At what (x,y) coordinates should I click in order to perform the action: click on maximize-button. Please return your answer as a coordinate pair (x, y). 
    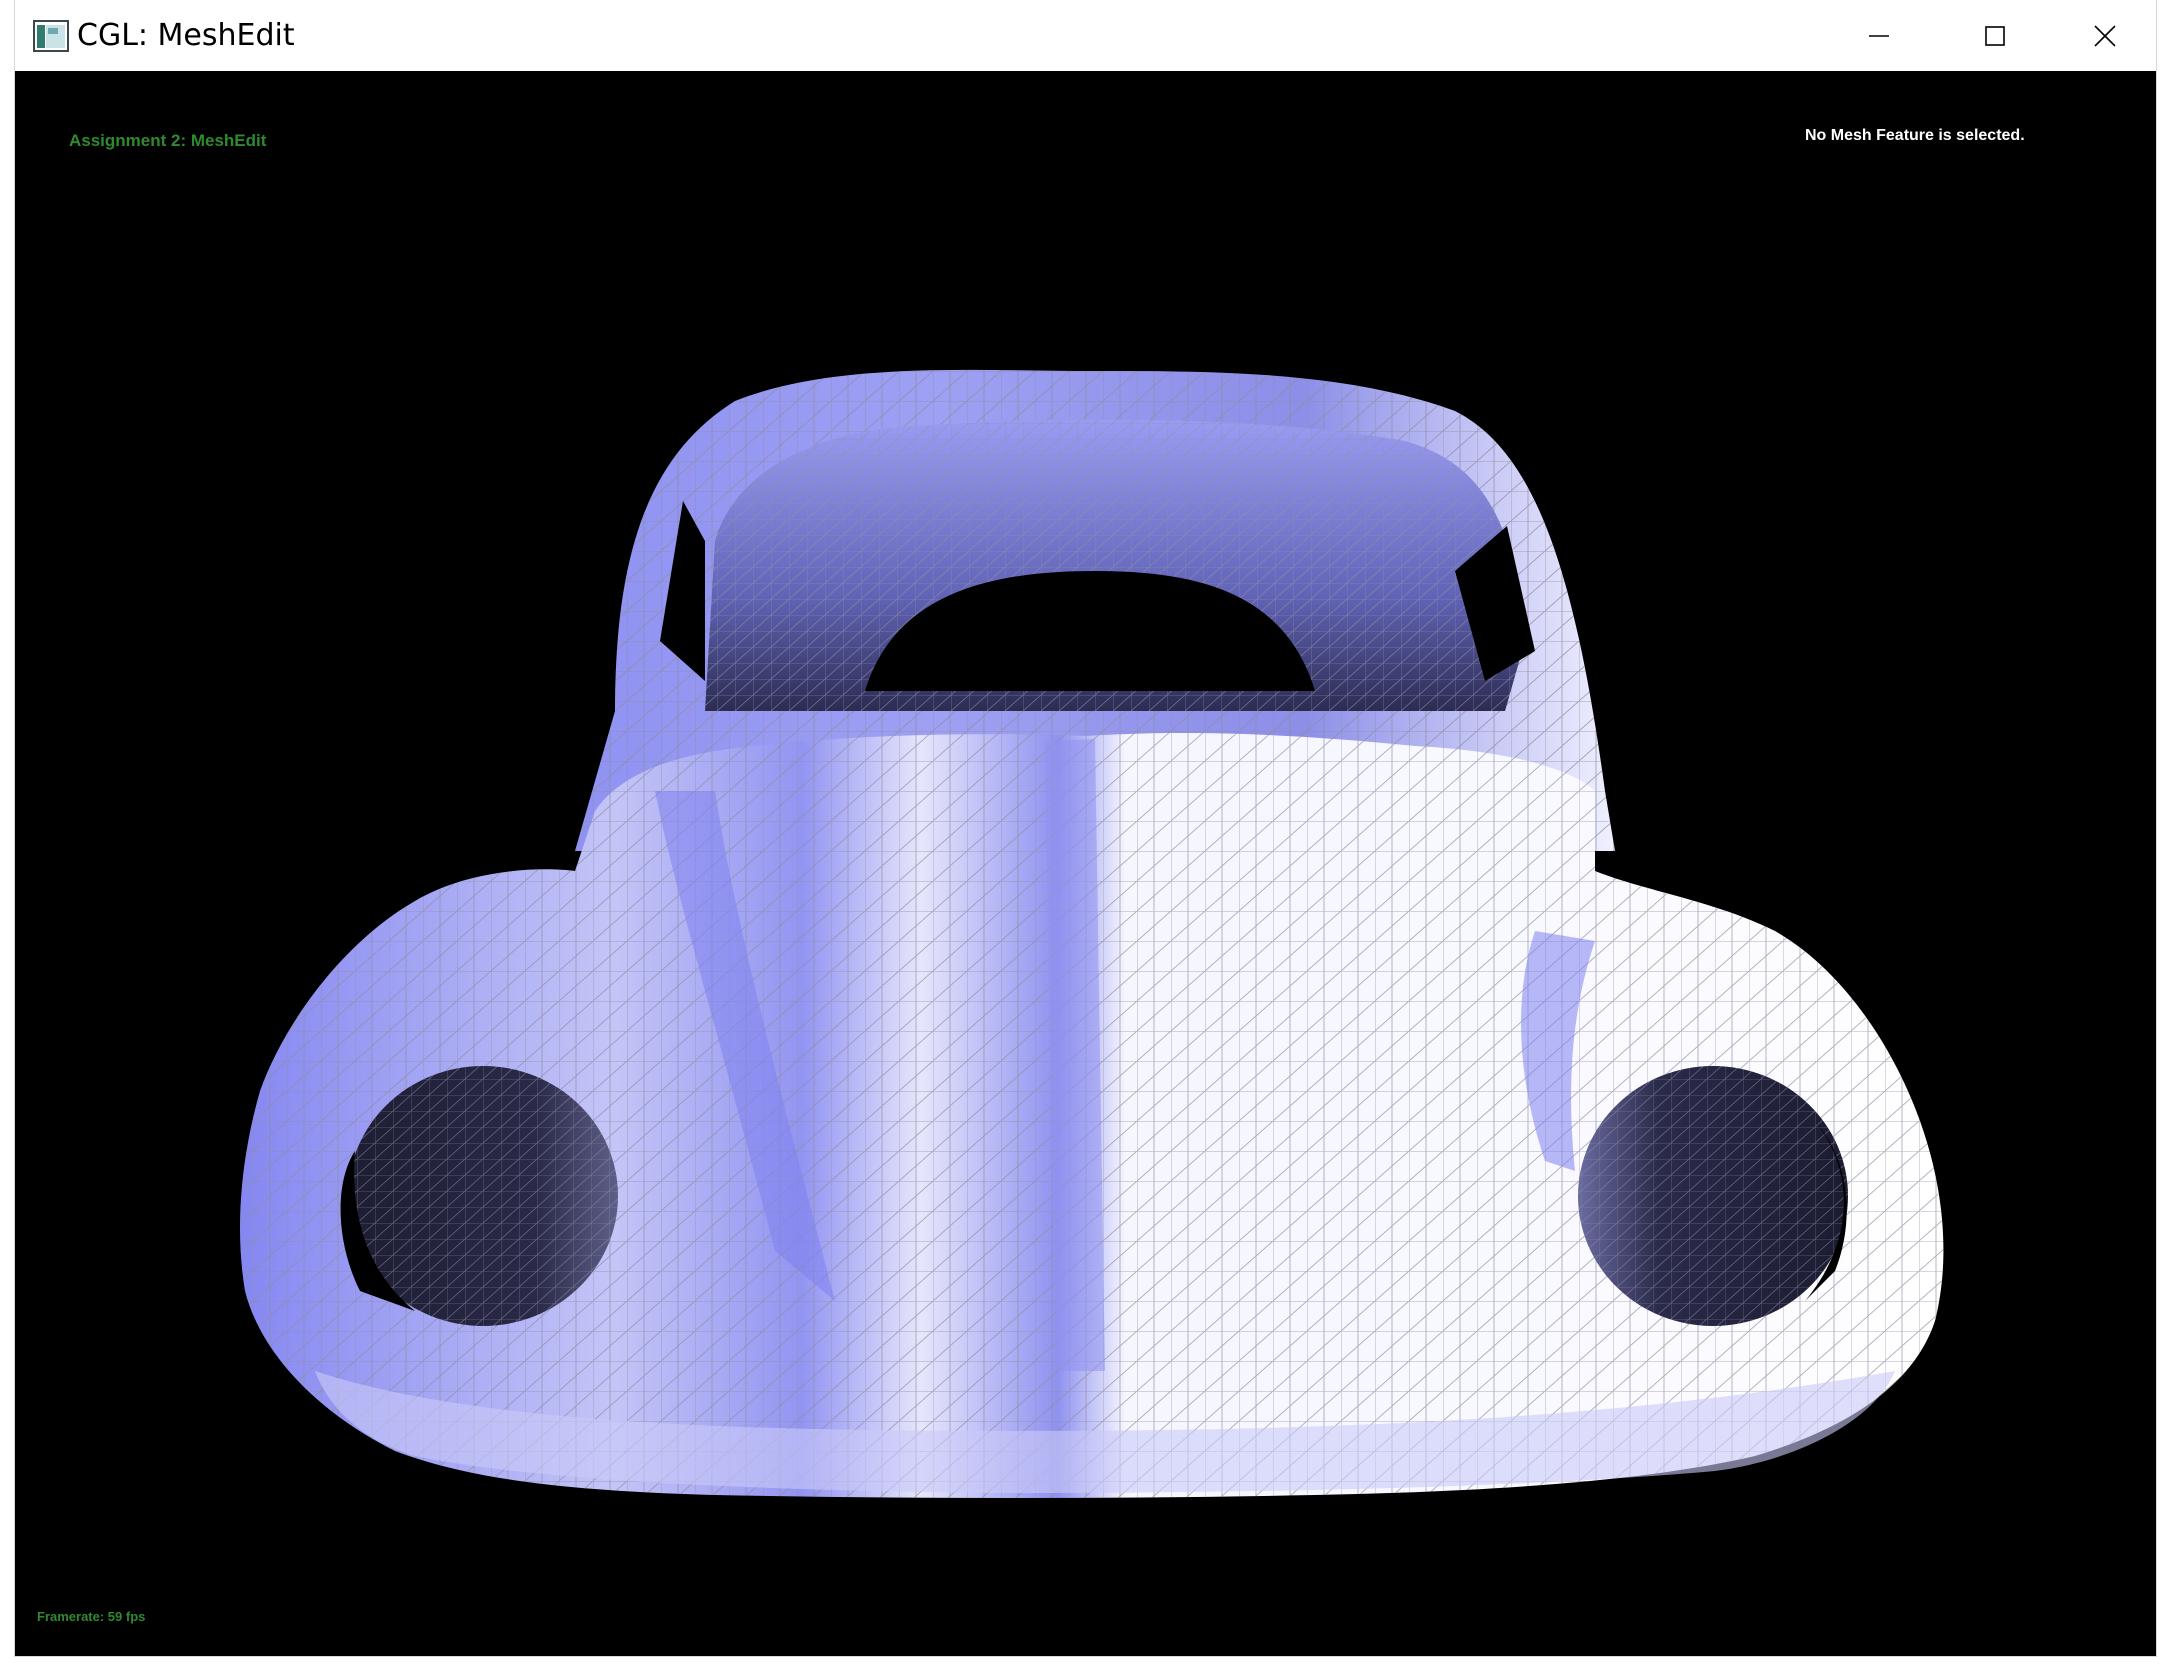
    Looking at the image, I should click on (1995, 35).